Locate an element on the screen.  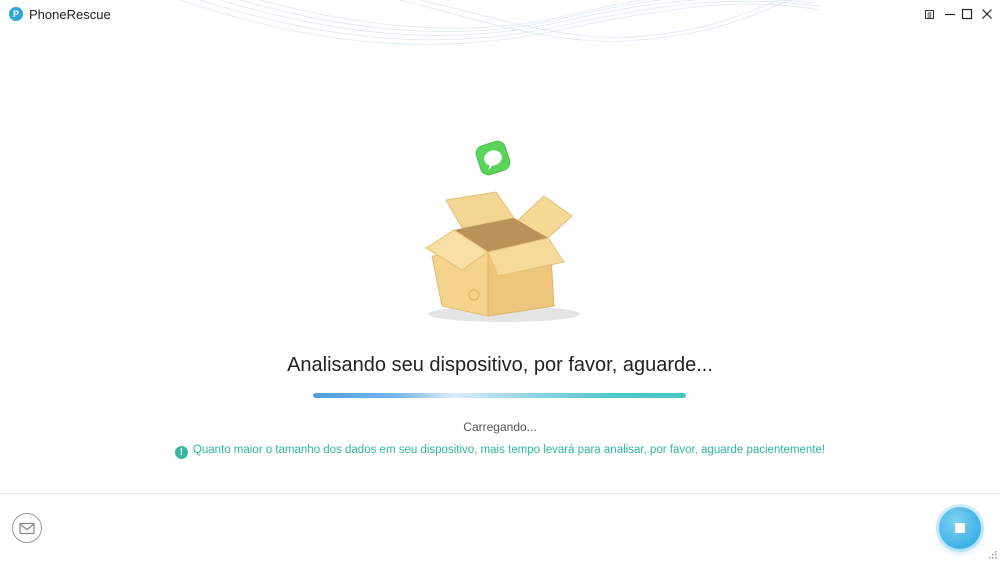
feedback-mail-button is located at coordinates (27, 528).